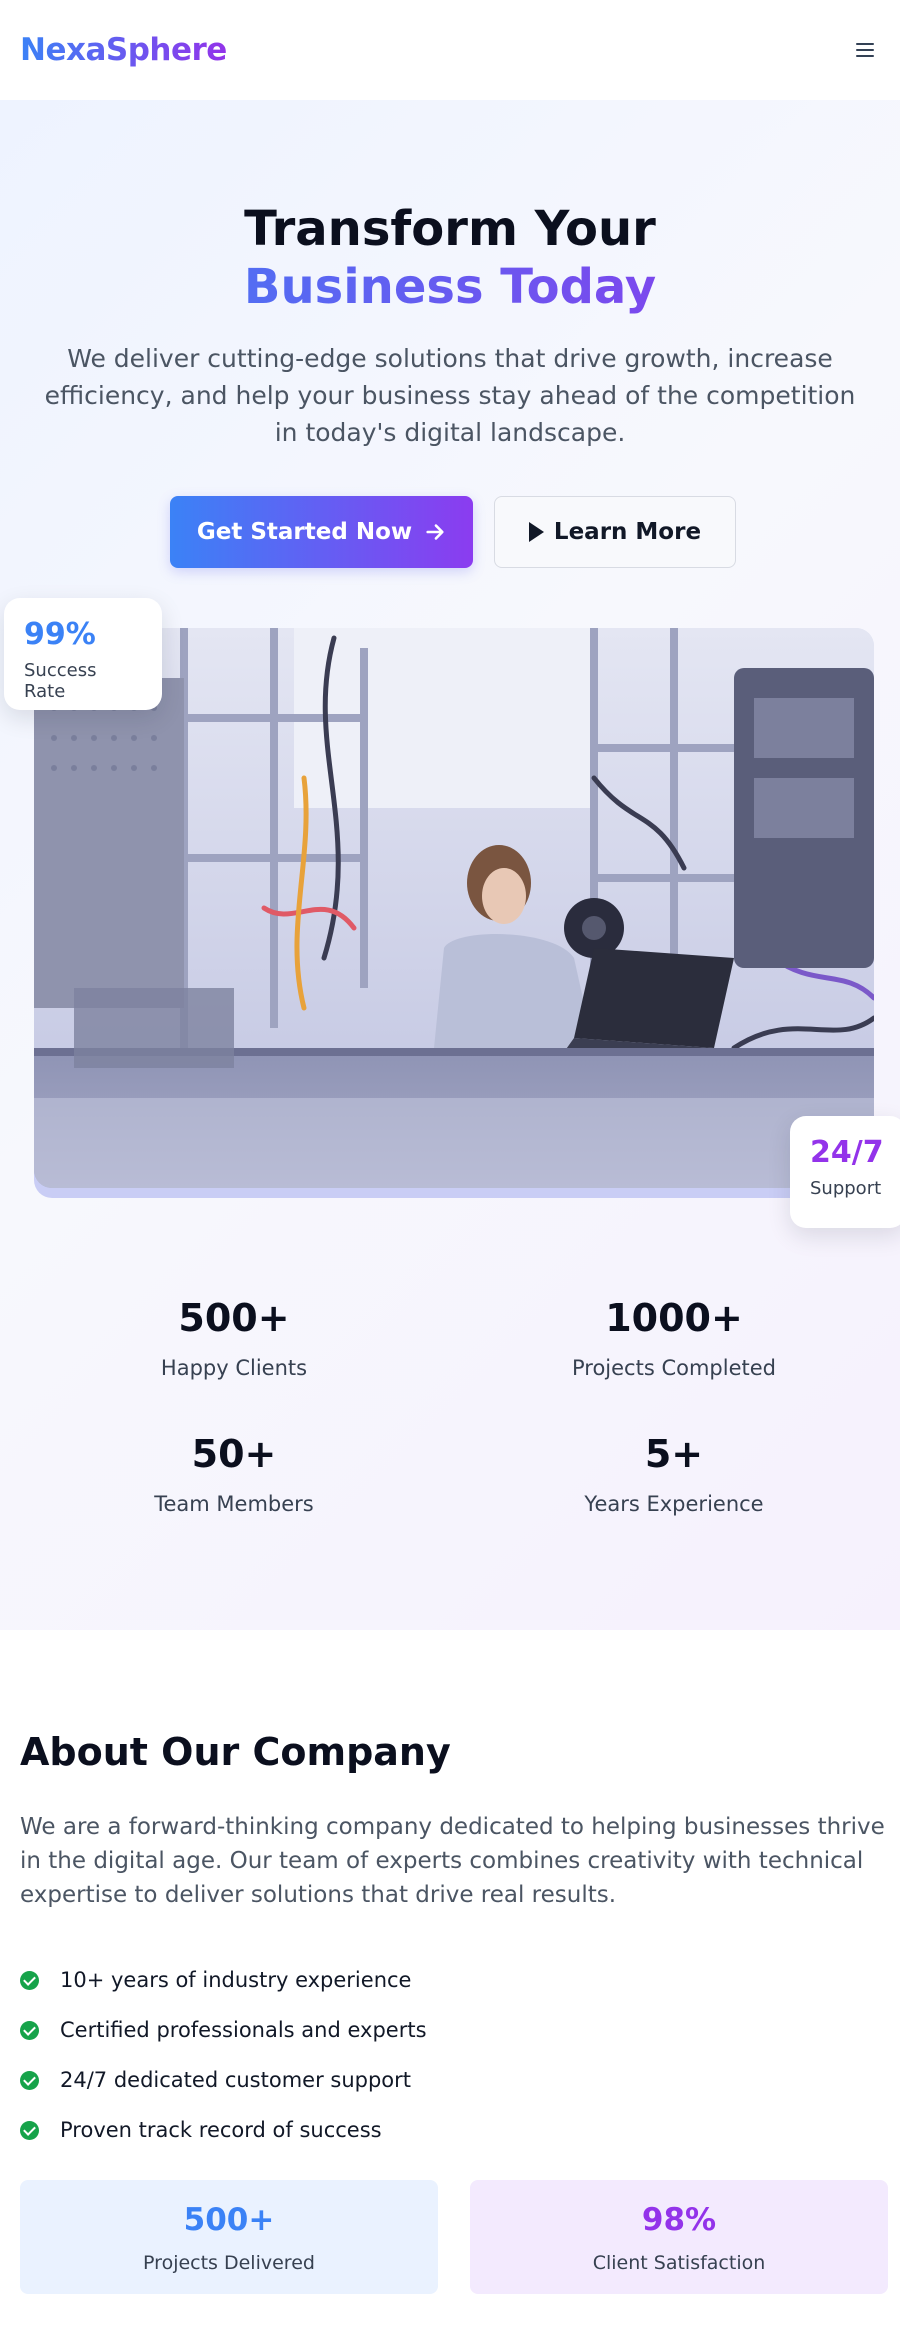  I want to click on stat-projects-completed: 1000+ Projects Completed, so click(674, 1338).